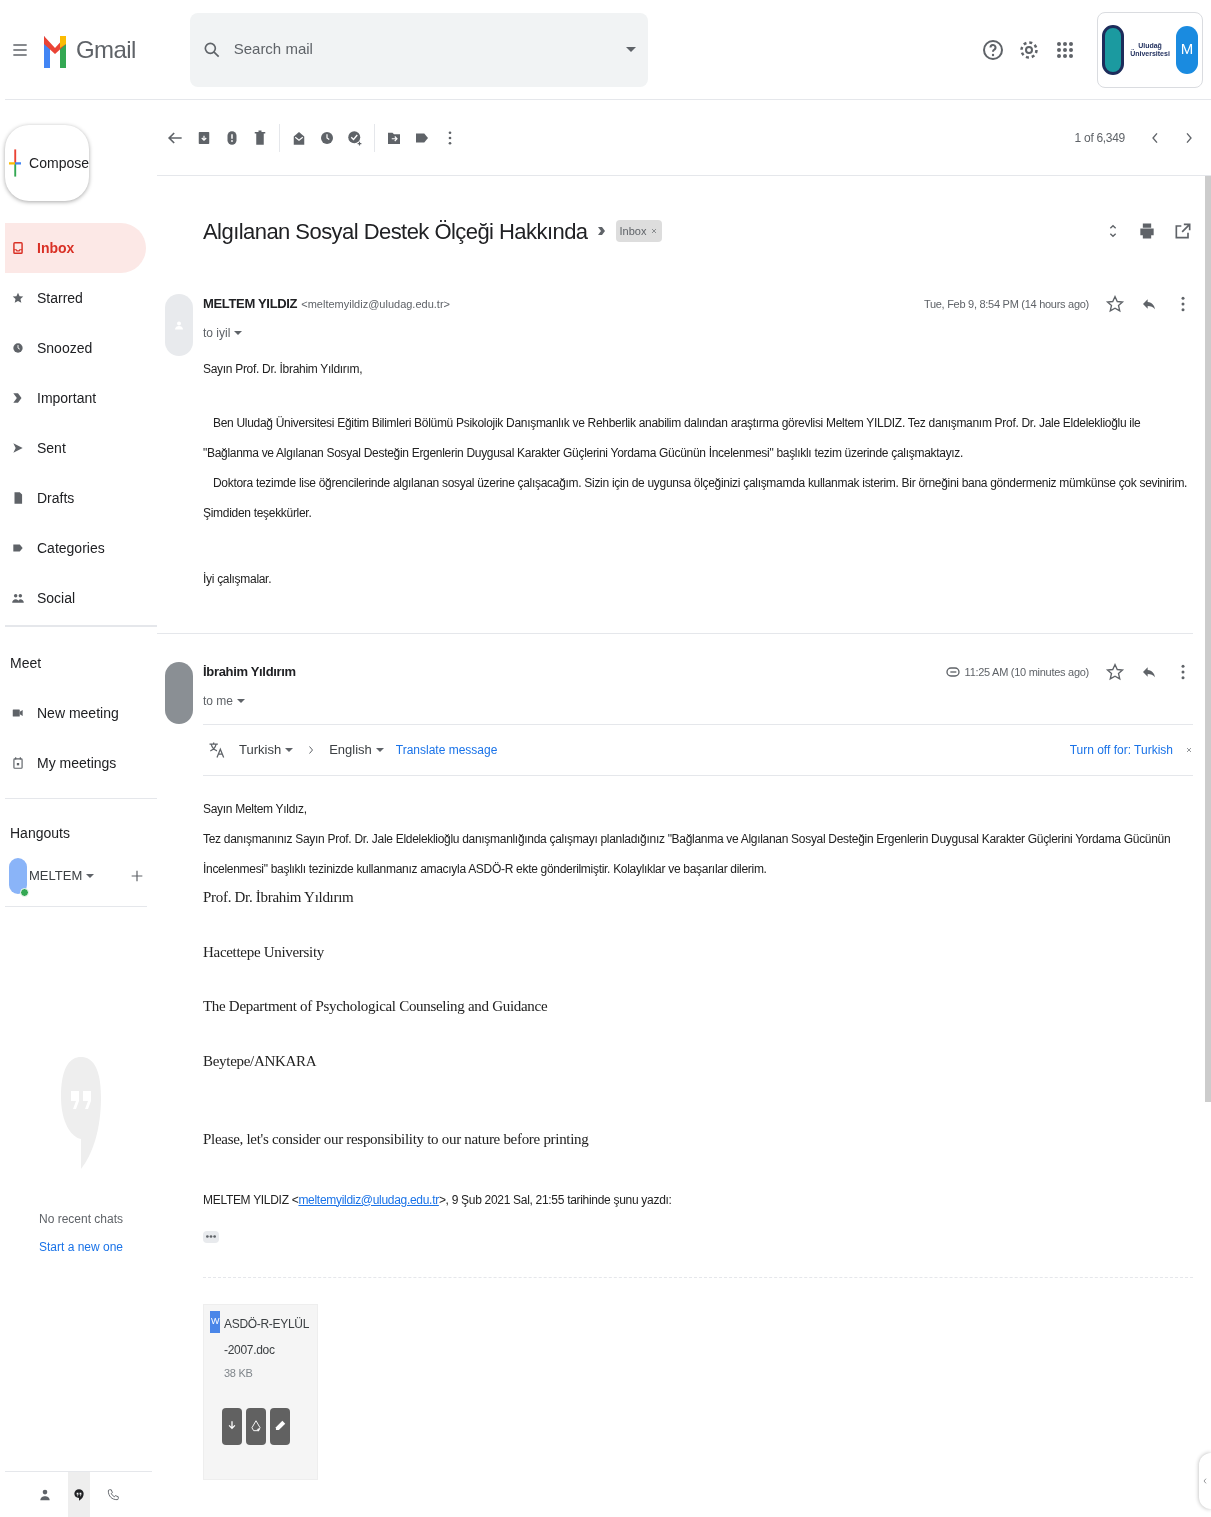 Image resolution: width=1211 pixels, height=1517 pixels. What do you see at coordinates (40, 833) in the screenshot?
I see `section-heading: Hangouts` at bounding box center [40, 833].